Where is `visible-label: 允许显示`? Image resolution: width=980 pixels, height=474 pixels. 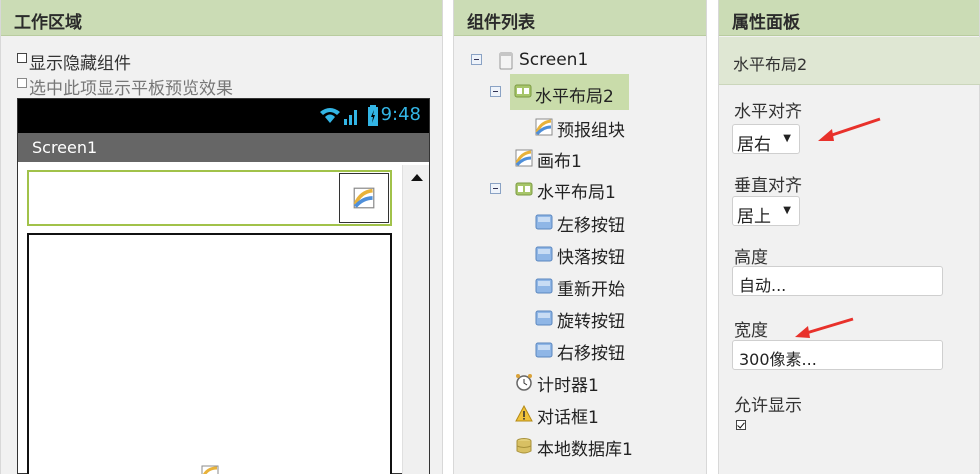
visible-label: 允许显示 is located at coordinates (768, 406).